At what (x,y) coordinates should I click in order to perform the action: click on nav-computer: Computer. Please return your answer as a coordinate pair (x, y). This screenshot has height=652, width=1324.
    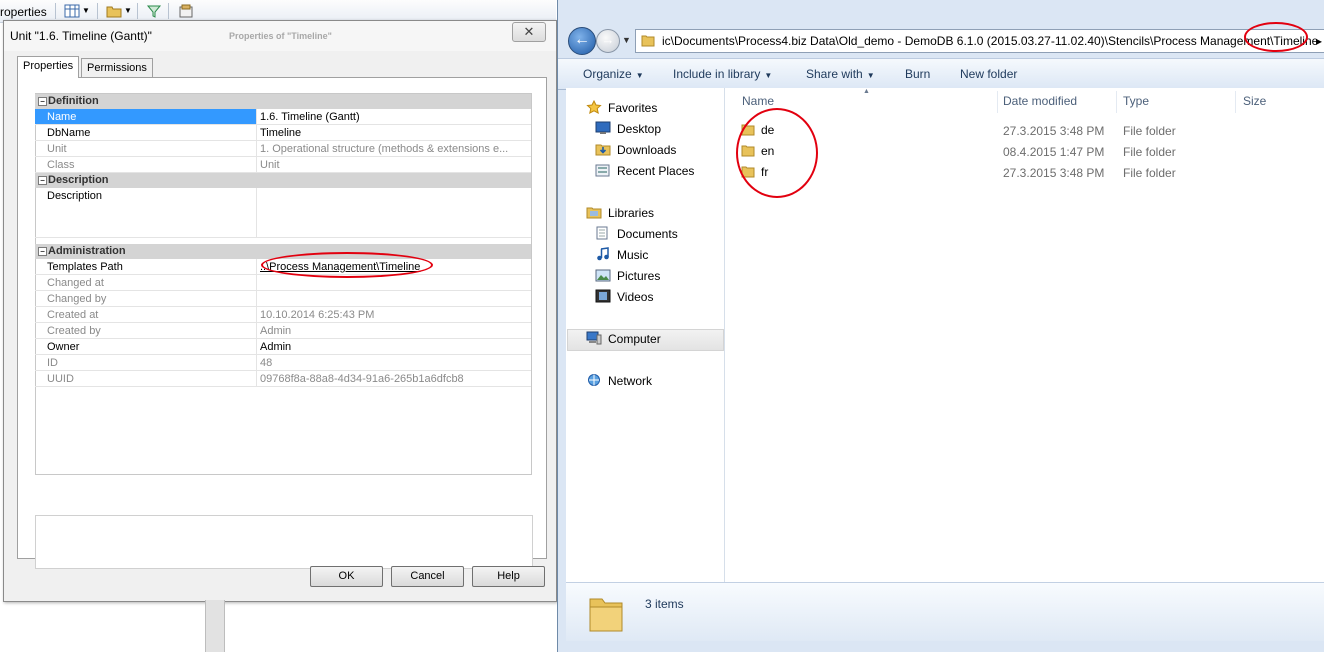
    Looking at the image, I should click on (623, 339).